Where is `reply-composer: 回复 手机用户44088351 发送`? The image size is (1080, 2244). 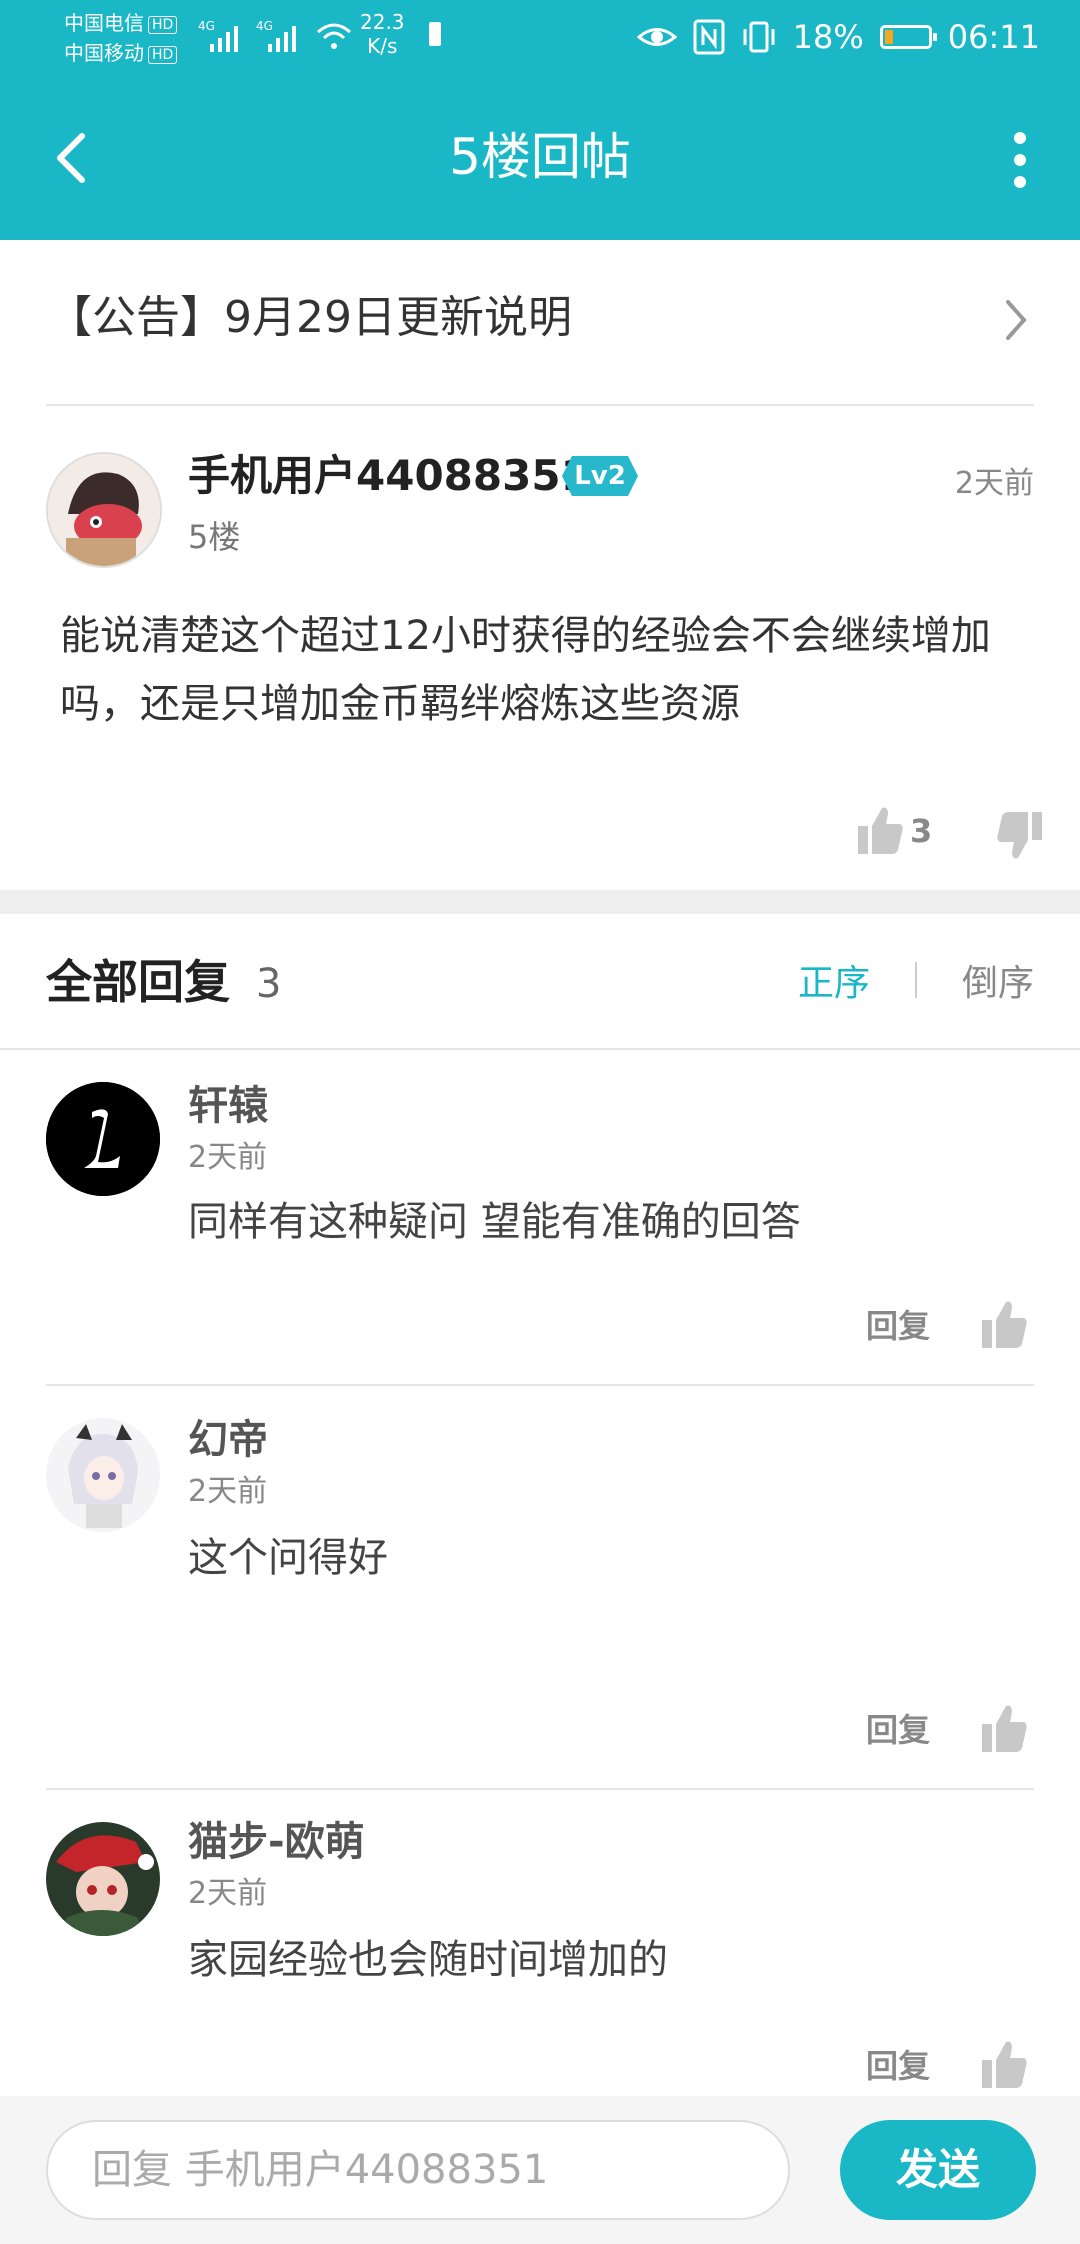
reply-composer: 回复 手机用户44088351 发送 is located at coordinates (540, 2170).